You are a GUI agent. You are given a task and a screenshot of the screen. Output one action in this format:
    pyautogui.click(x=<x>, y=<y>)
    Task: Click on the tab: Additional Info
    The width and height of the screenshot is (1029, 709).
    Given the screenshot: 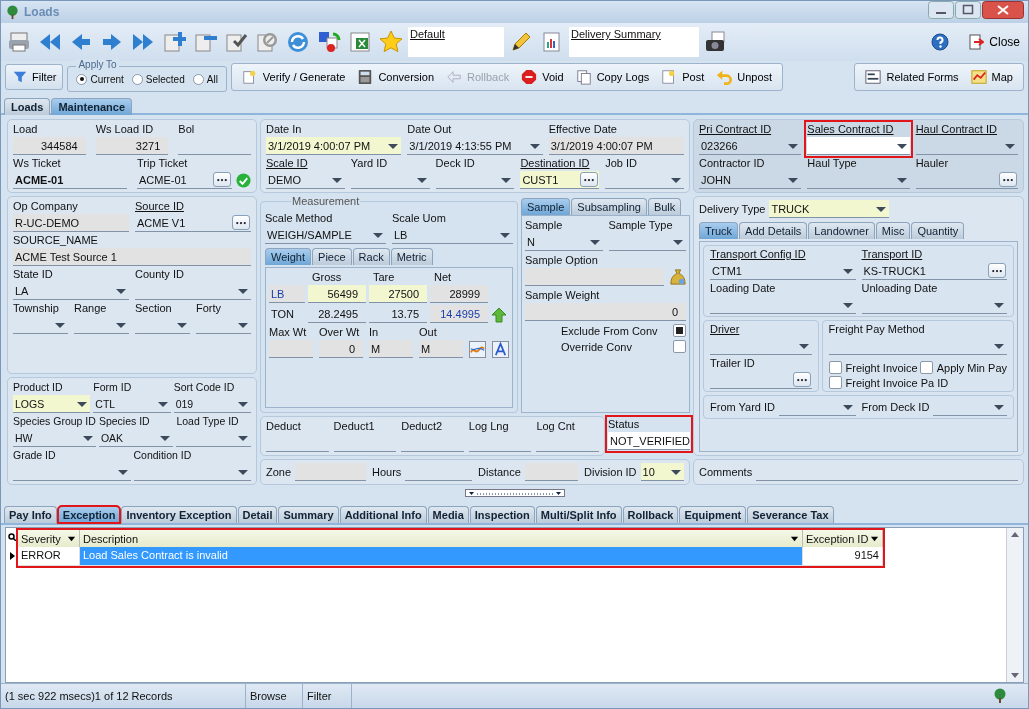 What is the action you would take?
    pyautogui.click(x=383, y=514)
    